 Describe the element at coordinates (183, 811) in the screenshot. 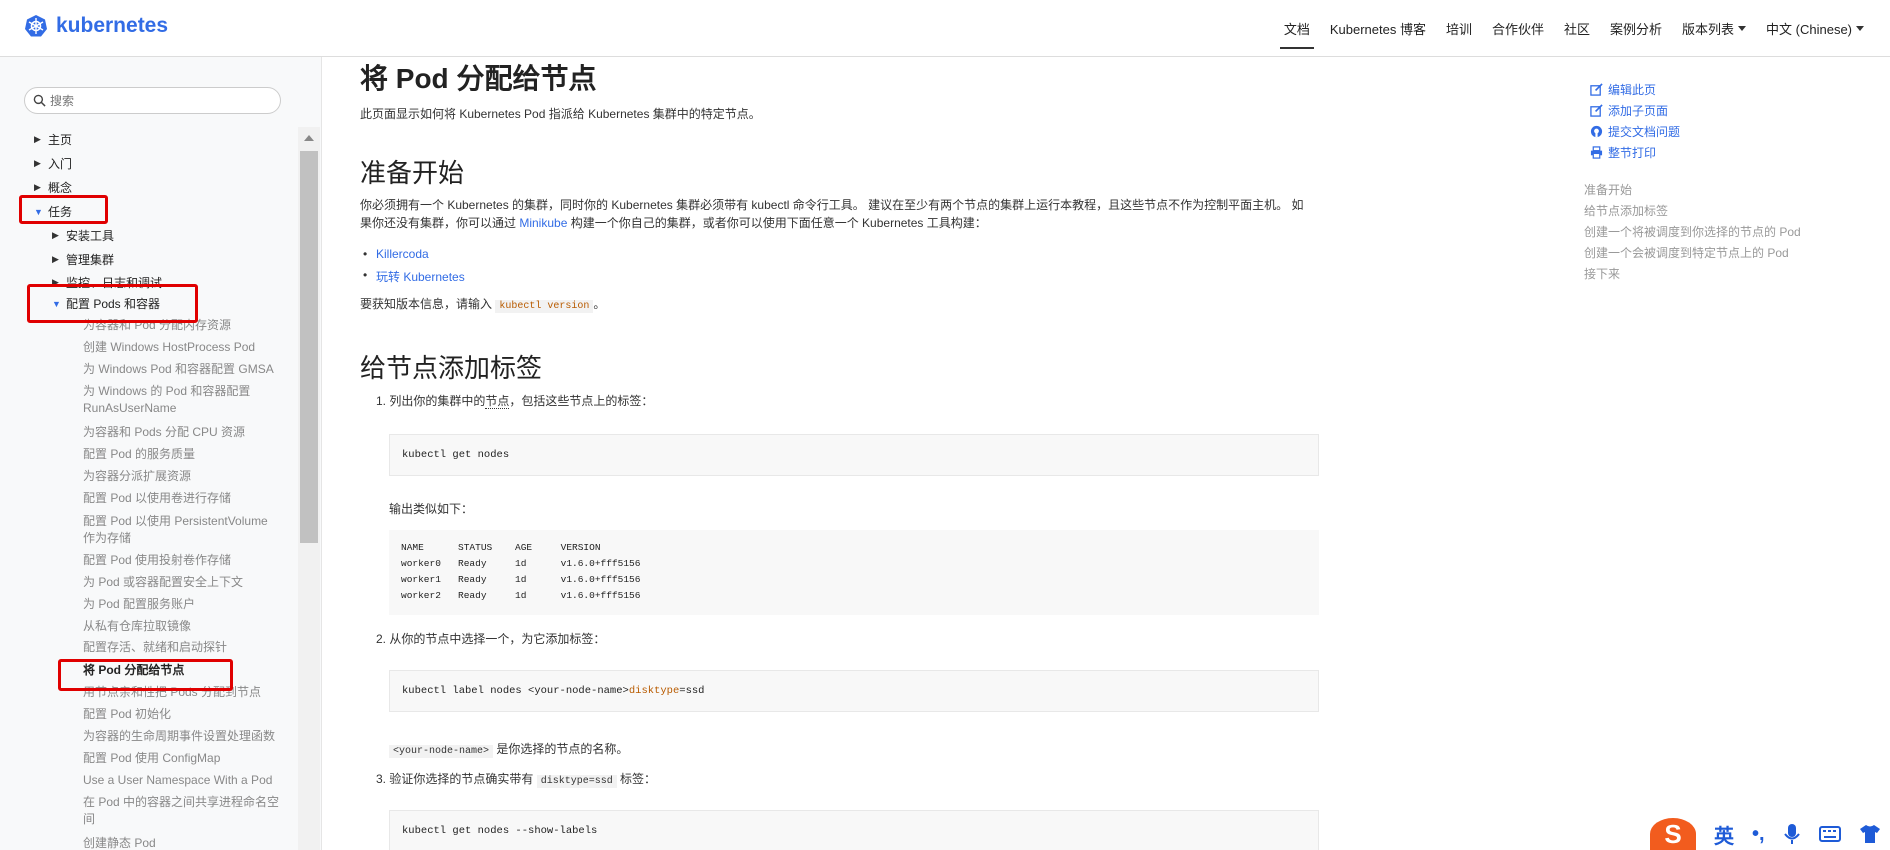

I see `sidebar-leaf: 在 Pod 中的容器之间共享进程命名空间` at that location.